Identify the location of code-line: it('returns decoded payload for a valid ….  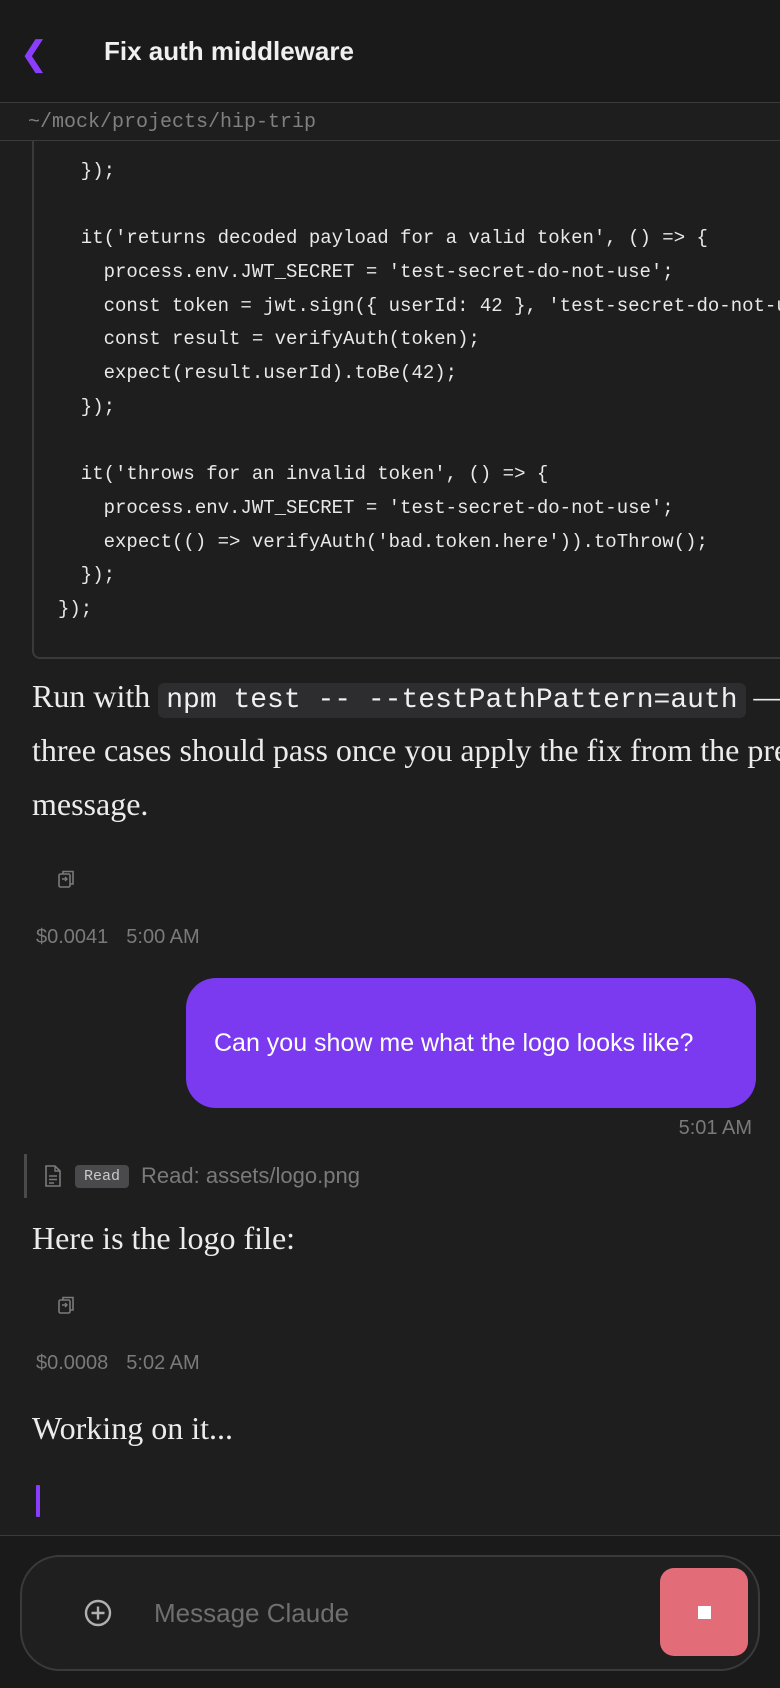
(383, 238).